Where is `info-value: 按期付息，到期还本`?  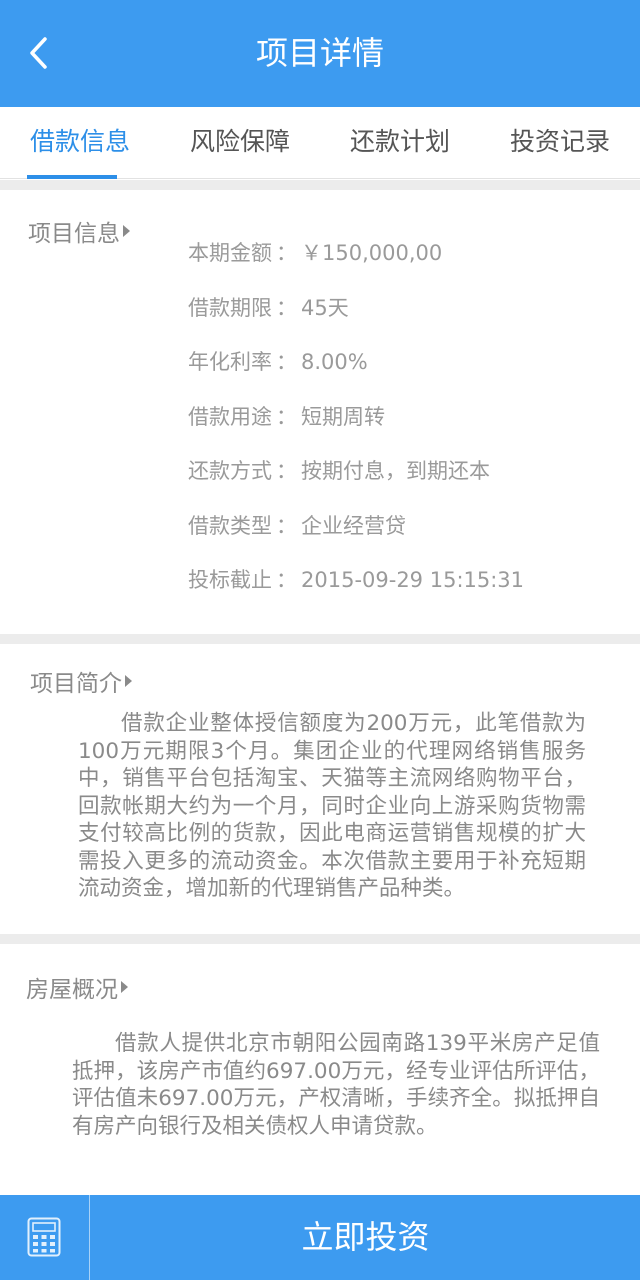
info-value: 按期付息，到期还本 is located at coordinates (395, 471).